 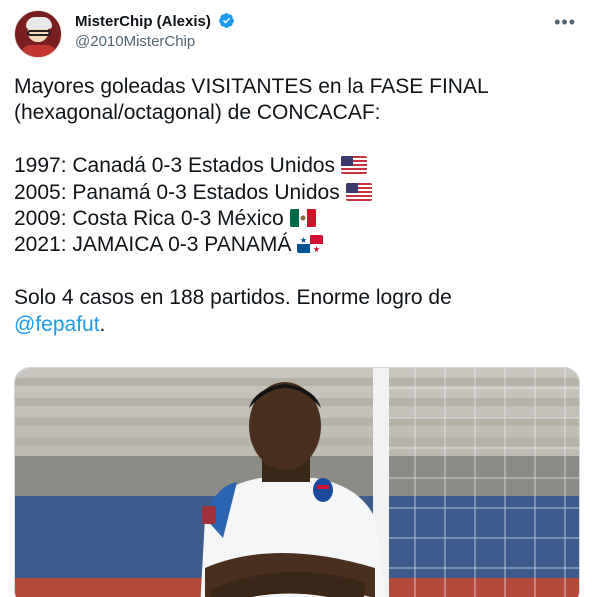 I want to click on result-line: 1997: Canadá 0-3 Estados Unidos, so click(x=297, y=166).